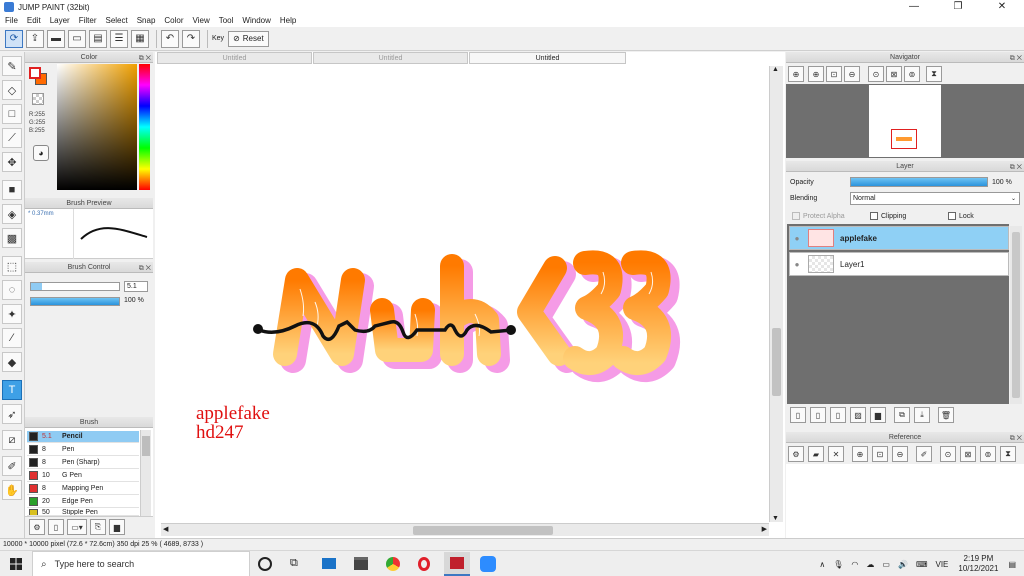 Image resolution: width=1024 pixels, height=576 pixels. Describe the element at coordinates (173, 20) in the screenshot. I see `menu-color: Color` at that location.